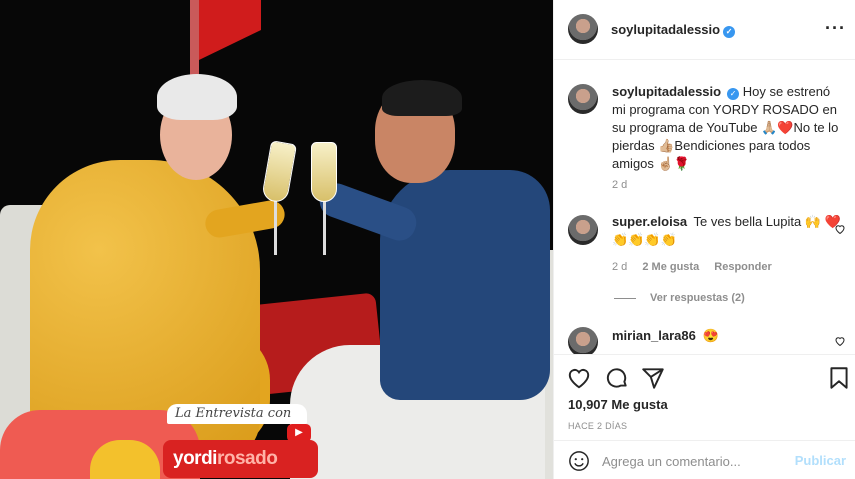 This screenshot has width=855, height=479. I want to click on reply-button: Responder, so click(742, 267).